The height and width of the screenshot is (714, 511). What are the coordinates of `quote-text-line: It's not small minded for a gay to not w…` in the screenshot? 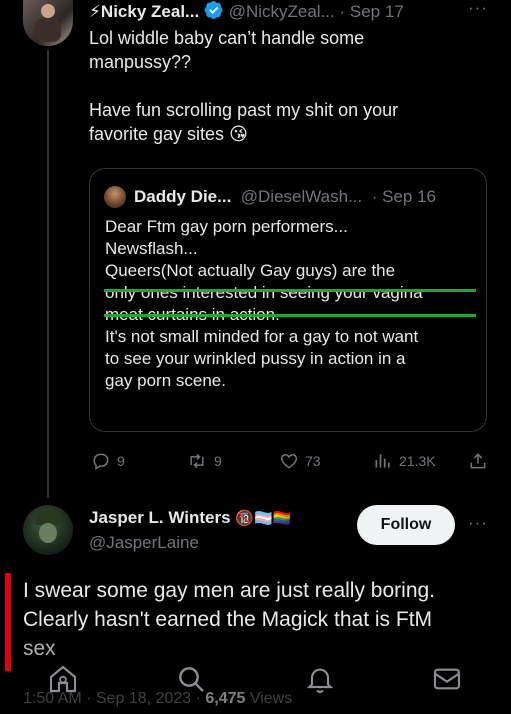 It's located at (262, 336).